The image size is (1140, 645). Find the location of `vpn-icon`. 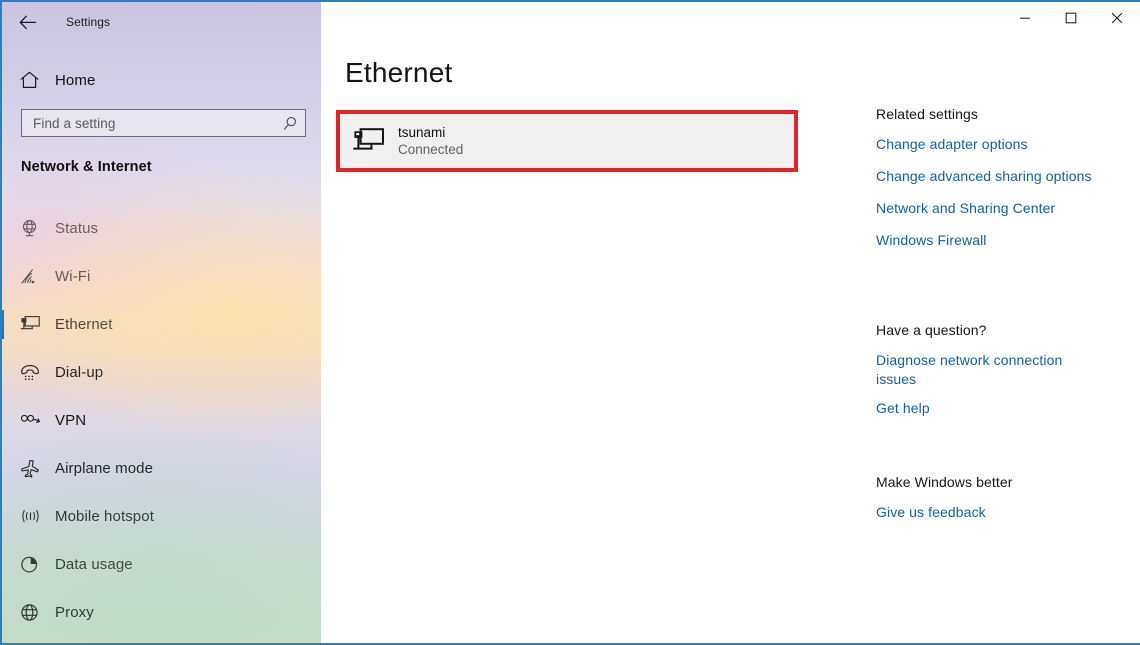

vpn-icon is located at coordinates (33, 420).